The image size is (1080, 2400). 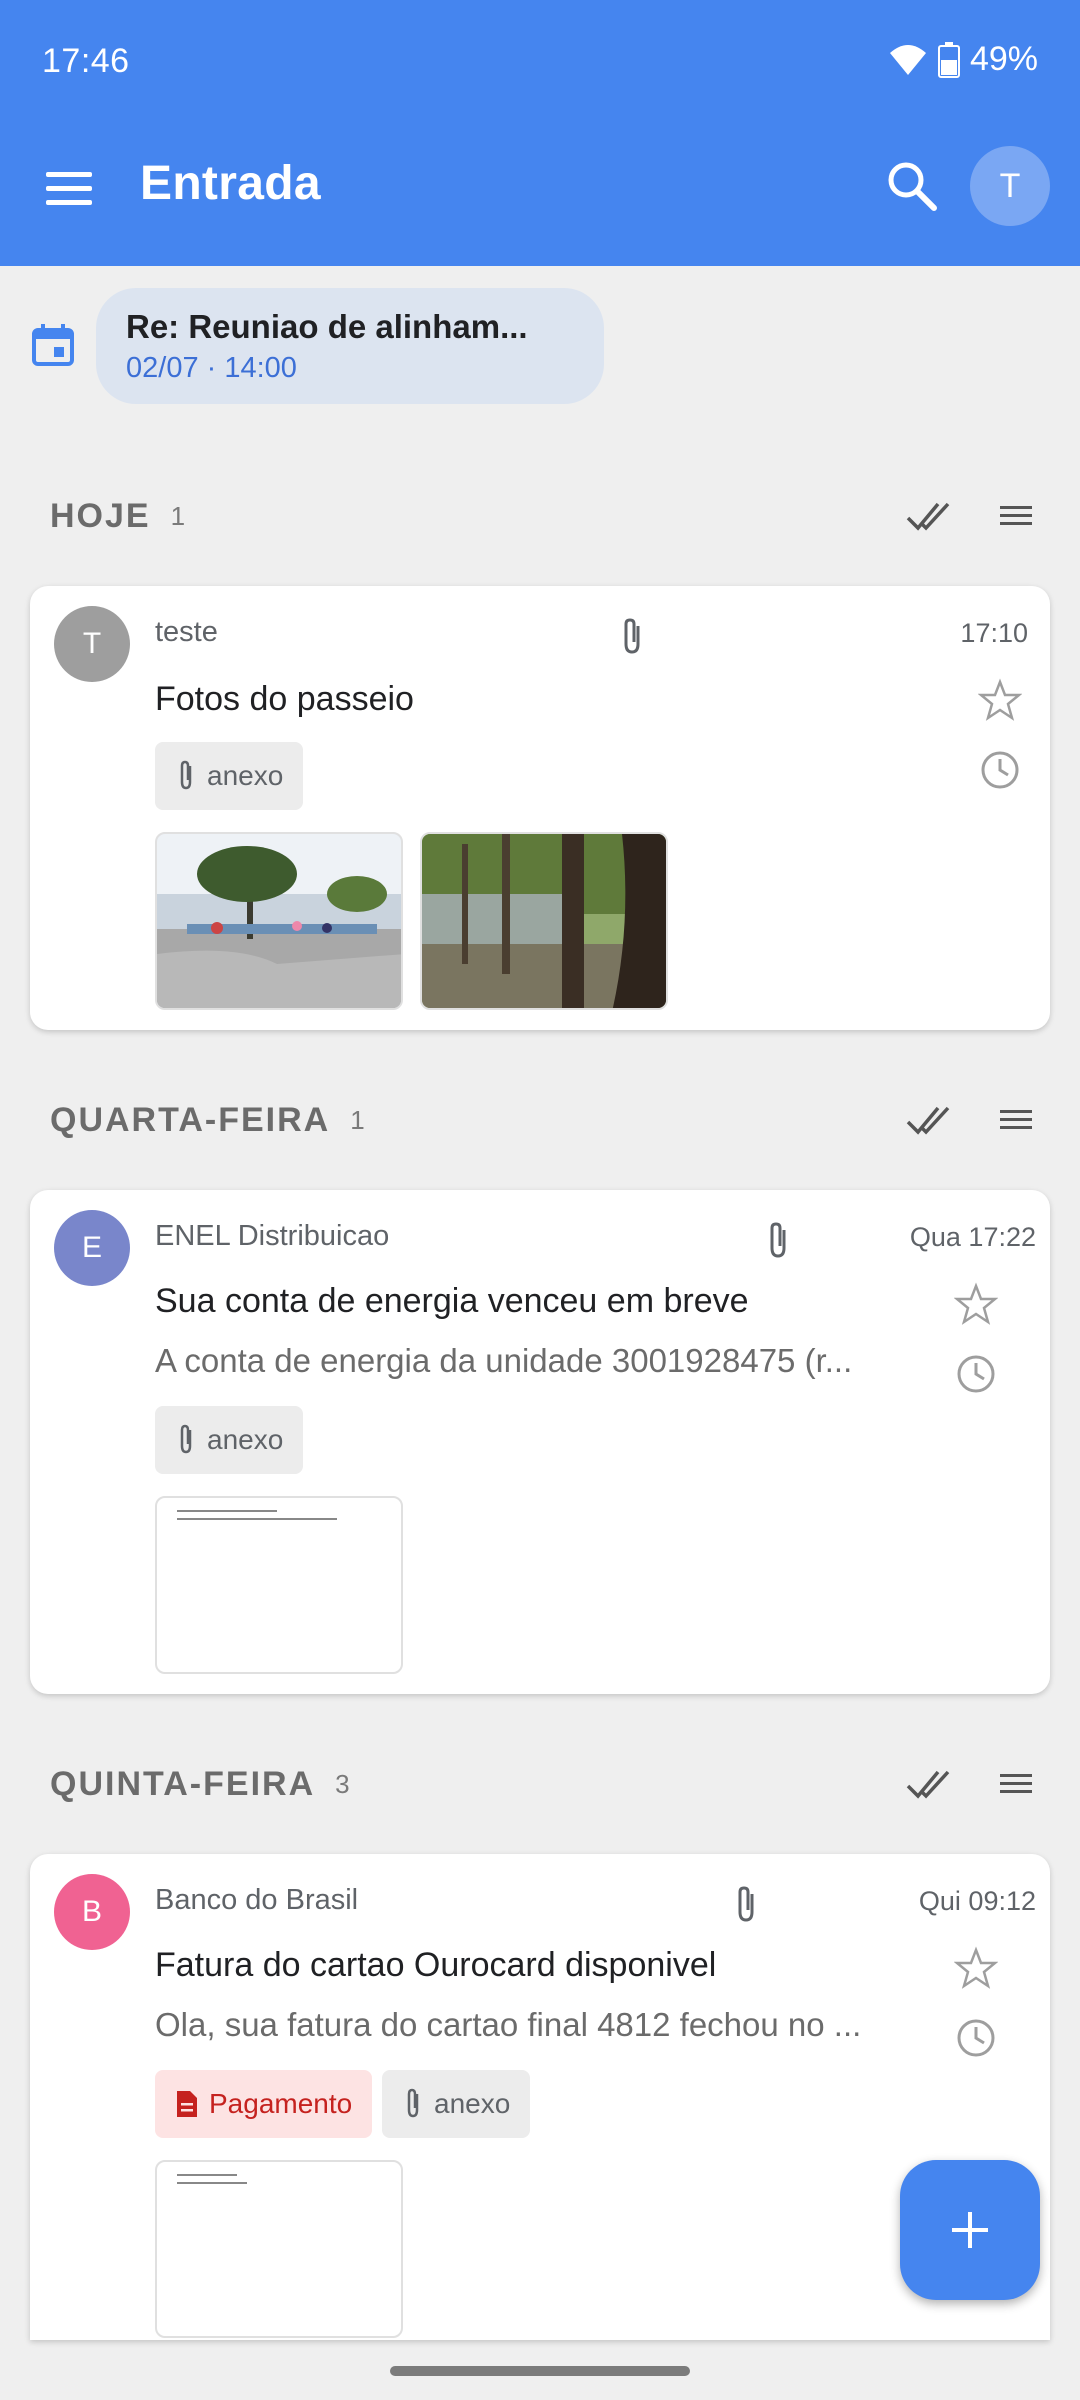 What do you see at coordinates (350, 346) in the screenshot?
I see `upcoming-event-chip: Re: Reuniao de alinham... 02/07 · 14:00` at bounding box center [350, 346].